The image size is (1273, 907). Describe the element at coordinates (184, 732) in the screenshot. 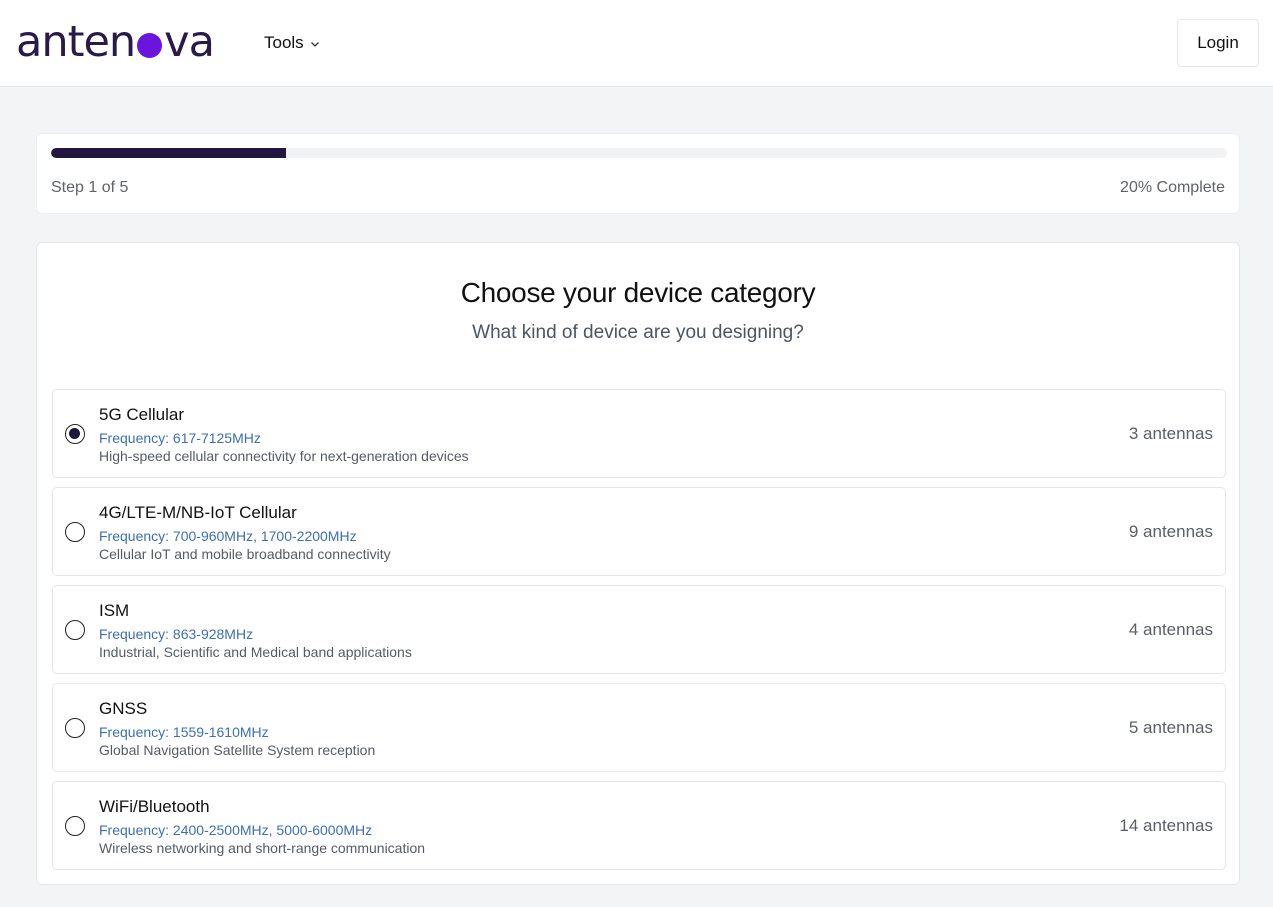

I see `option-frequency: Frequency: 1559-1610MHz` at that location.